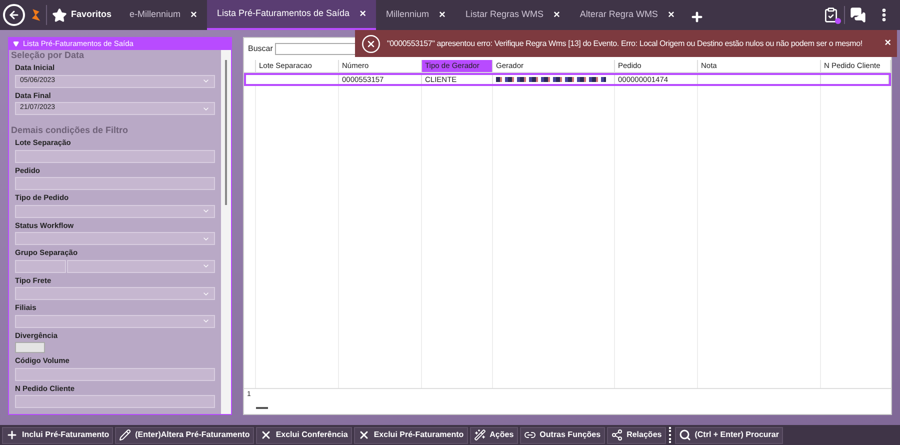 The width and height of the screenshot is (900, 445). What do you see at coordinates (12, 435) in the screenshot?
I see `plus-icon` at bounding box center [12, 435].